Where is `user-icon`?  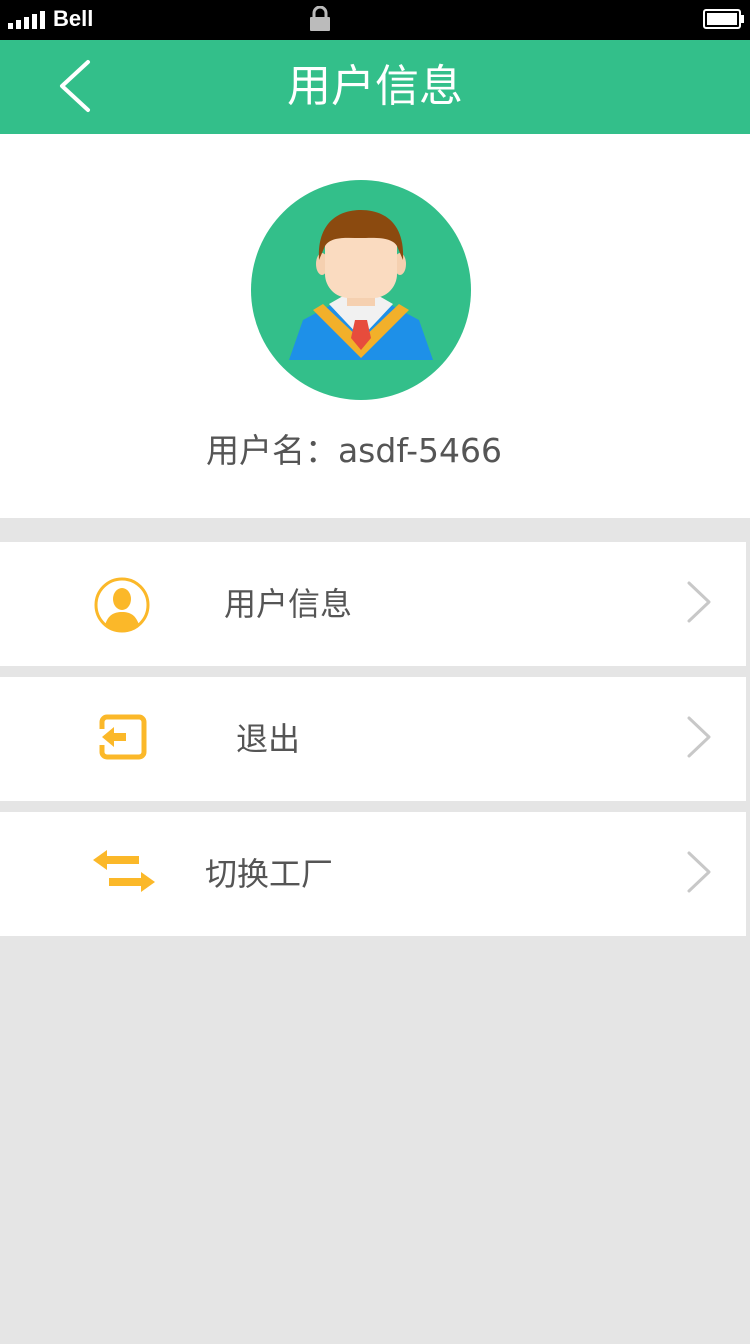 user-icon is located at coordinates (122, 605).